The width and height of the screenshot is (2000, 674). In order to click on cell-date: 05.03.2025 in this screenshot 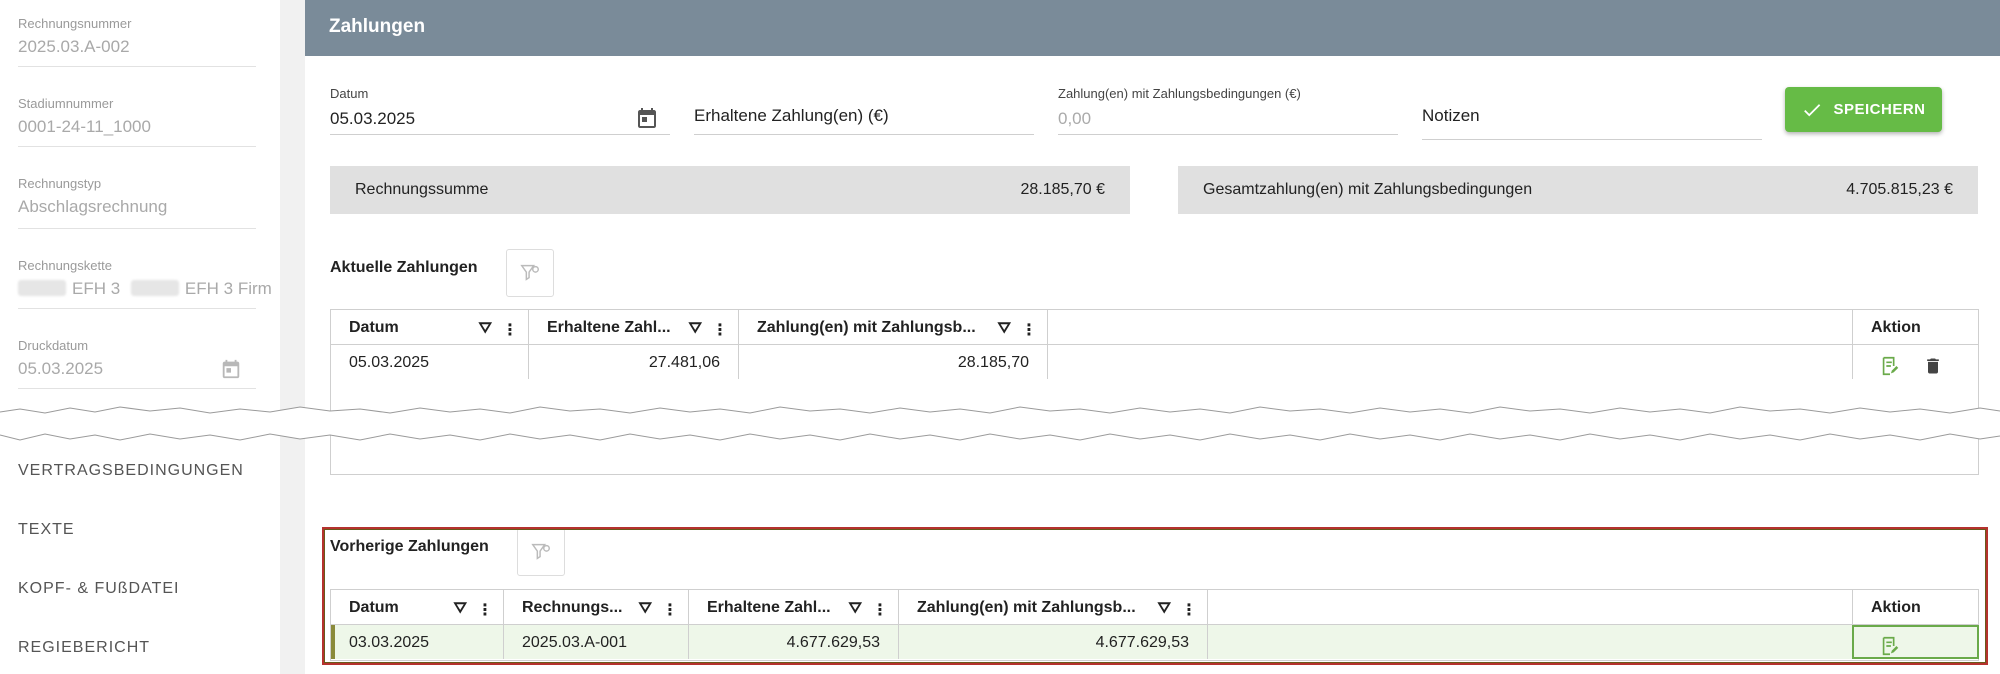, I will do `click(389, 362)`.